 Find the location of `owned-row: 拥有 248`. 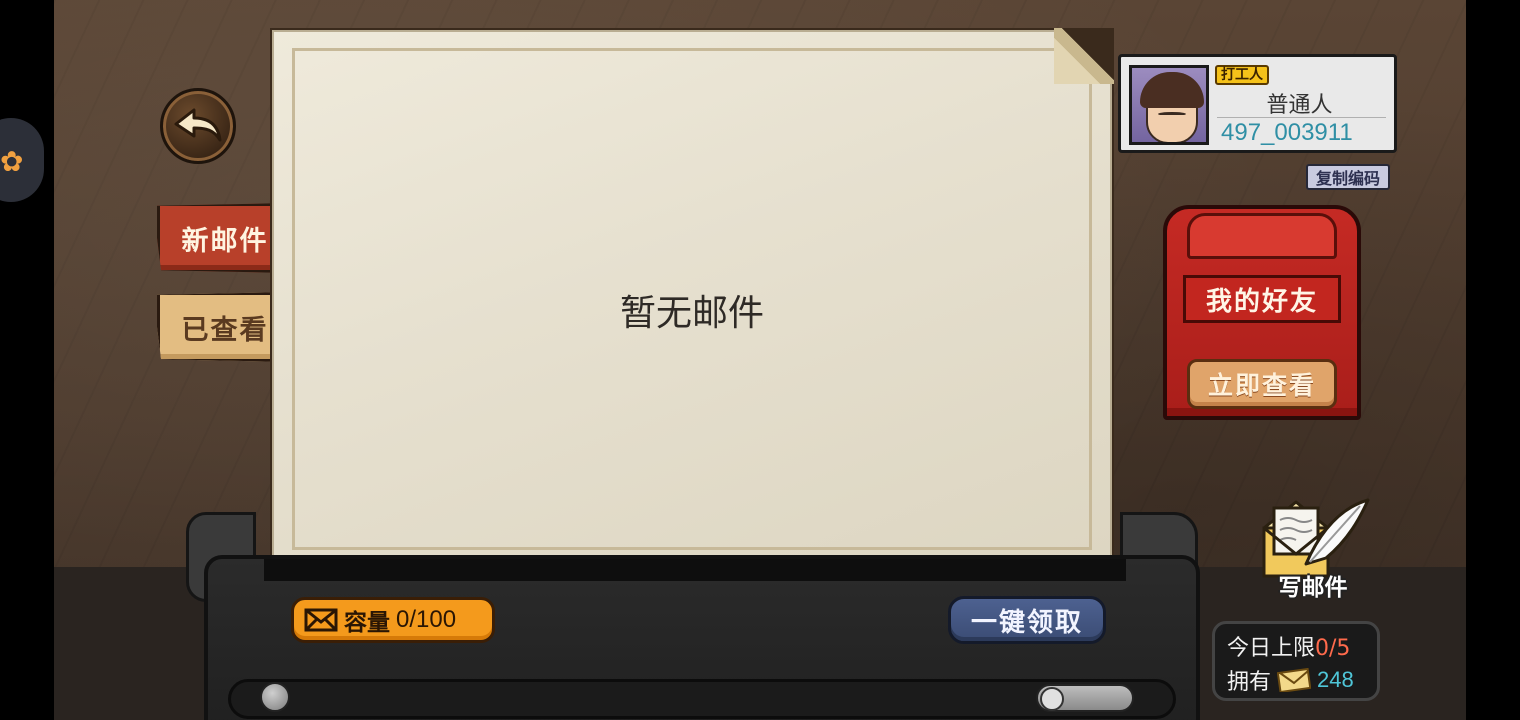

owned-row: 拥有 248 is located at coordinates (1290, 680).